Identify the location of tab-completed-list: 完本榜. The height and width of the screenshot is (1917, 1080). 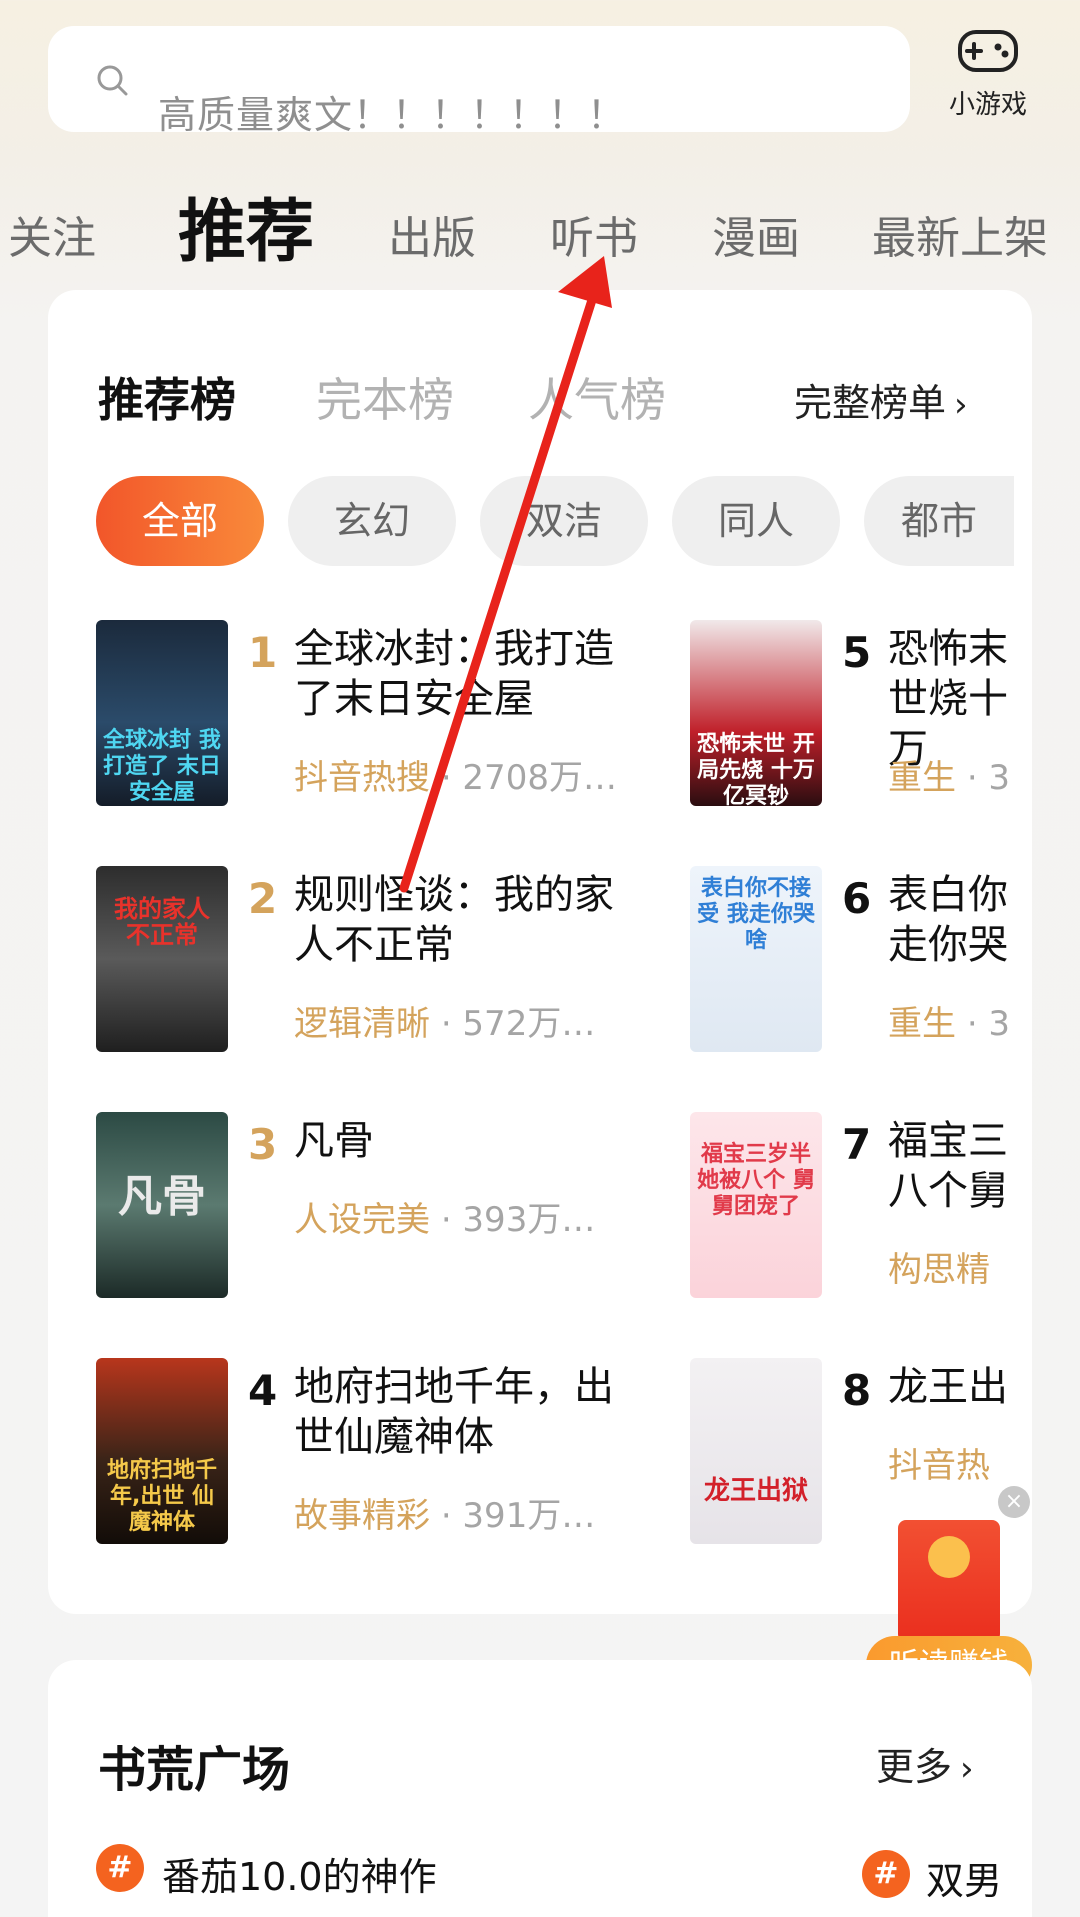
(385, 397).